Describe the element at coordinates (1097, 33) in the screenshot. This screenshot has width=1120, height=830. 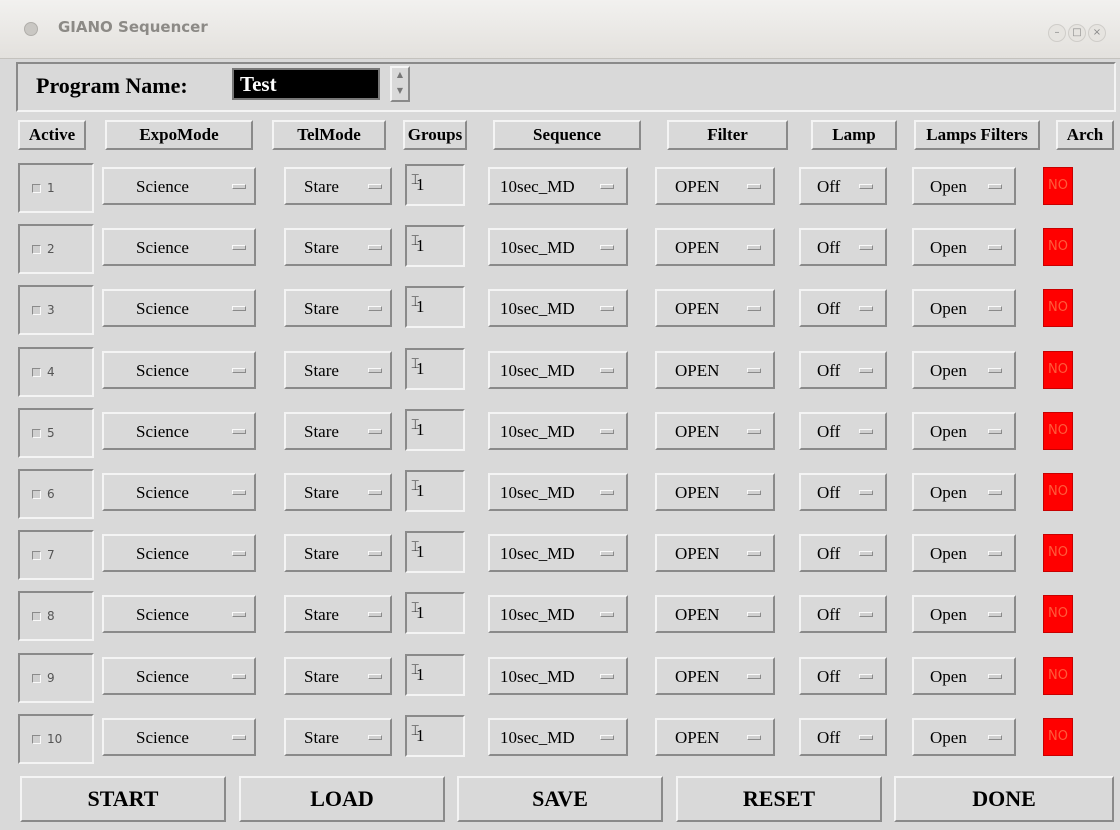
I see `close-icon: ×` at that location.